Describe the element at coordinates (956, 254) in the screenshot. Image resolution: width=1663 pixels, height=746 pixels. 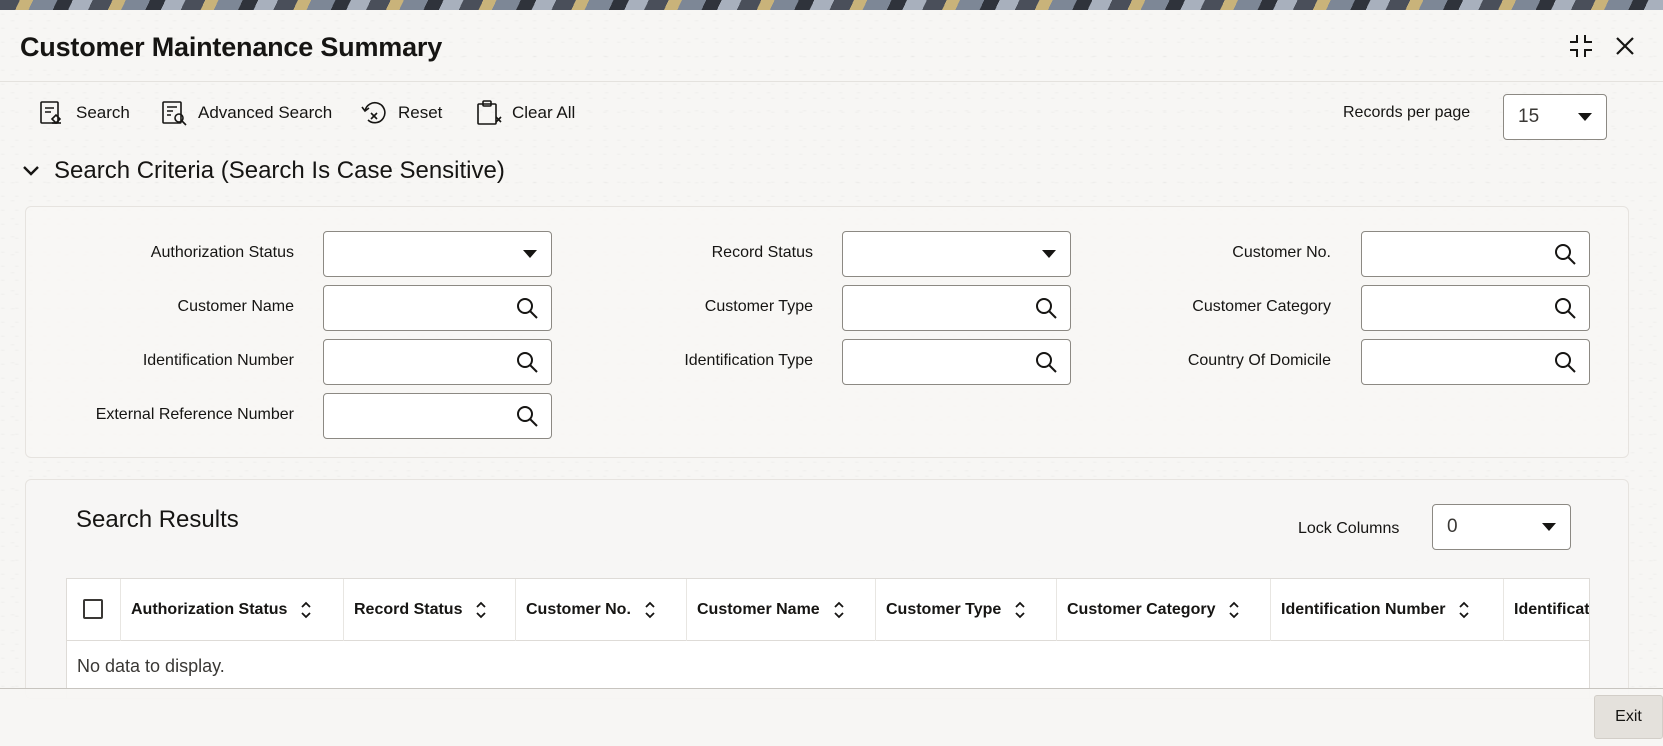
I see `record-status-select` at that location.